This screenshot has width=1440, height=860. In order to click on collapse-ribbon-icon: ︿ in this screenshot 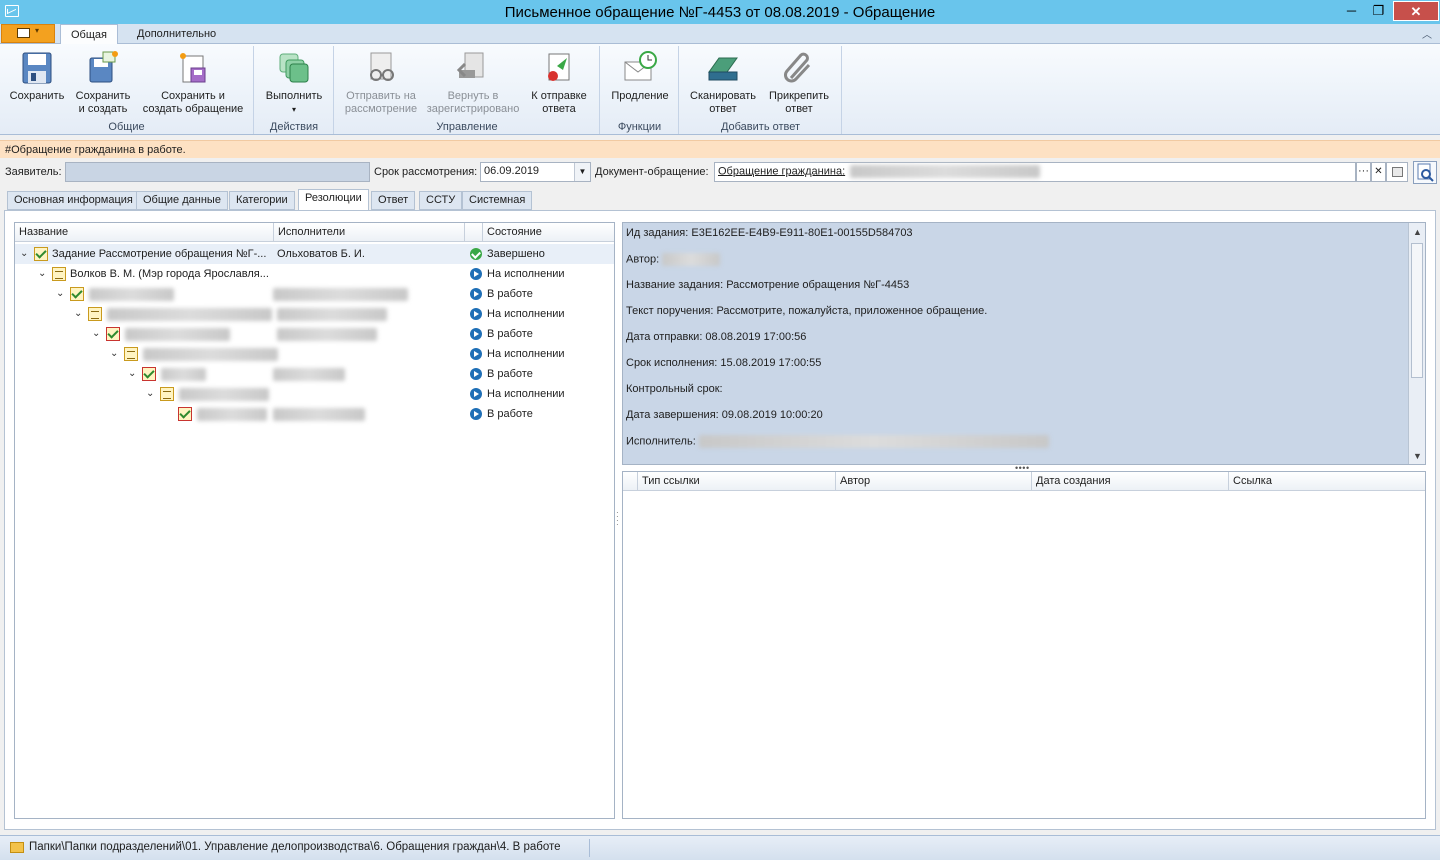, I will do `click(1427, 33)`.